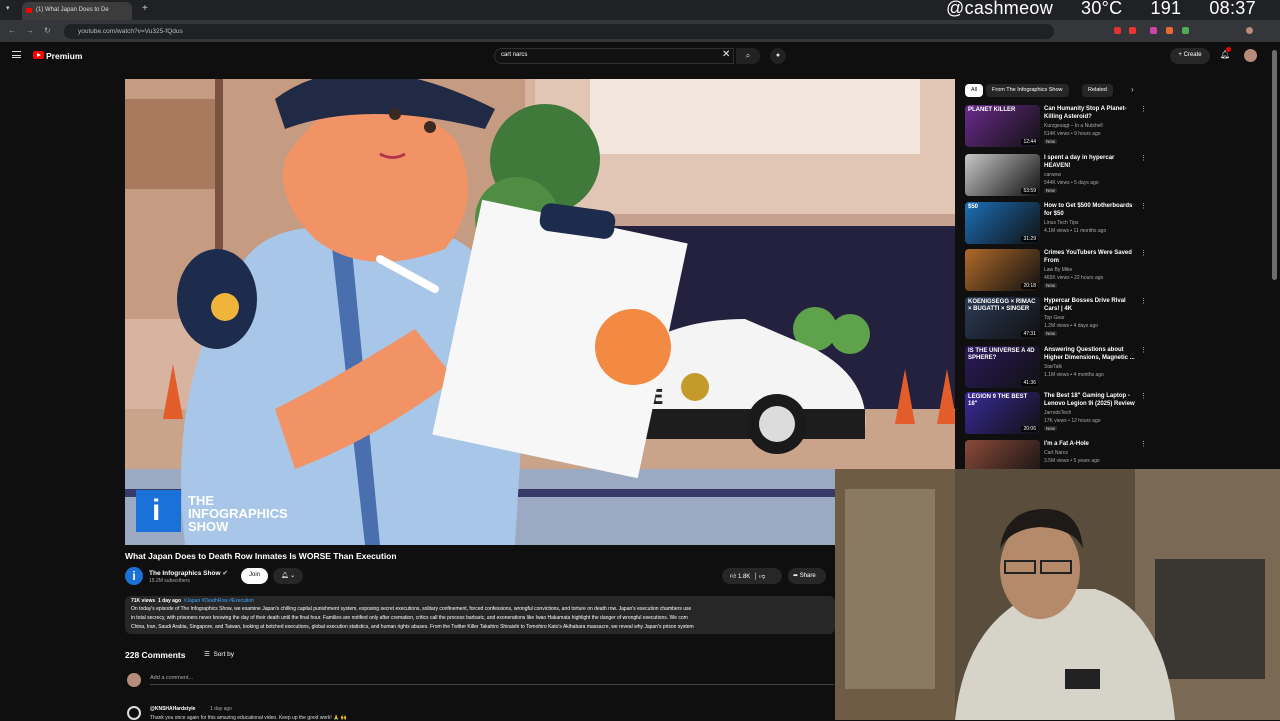  I want to click on recommendation-meta: 1.2M views • 4 days ago, so click(1071, 326).